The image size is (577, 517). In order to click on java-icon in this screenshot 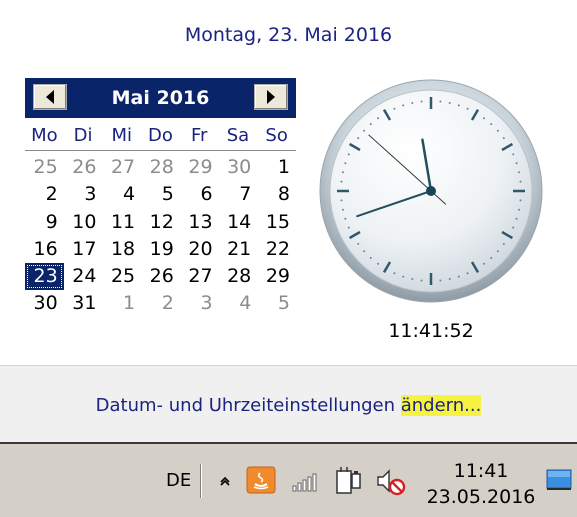, I will do `click(261, 480)`.